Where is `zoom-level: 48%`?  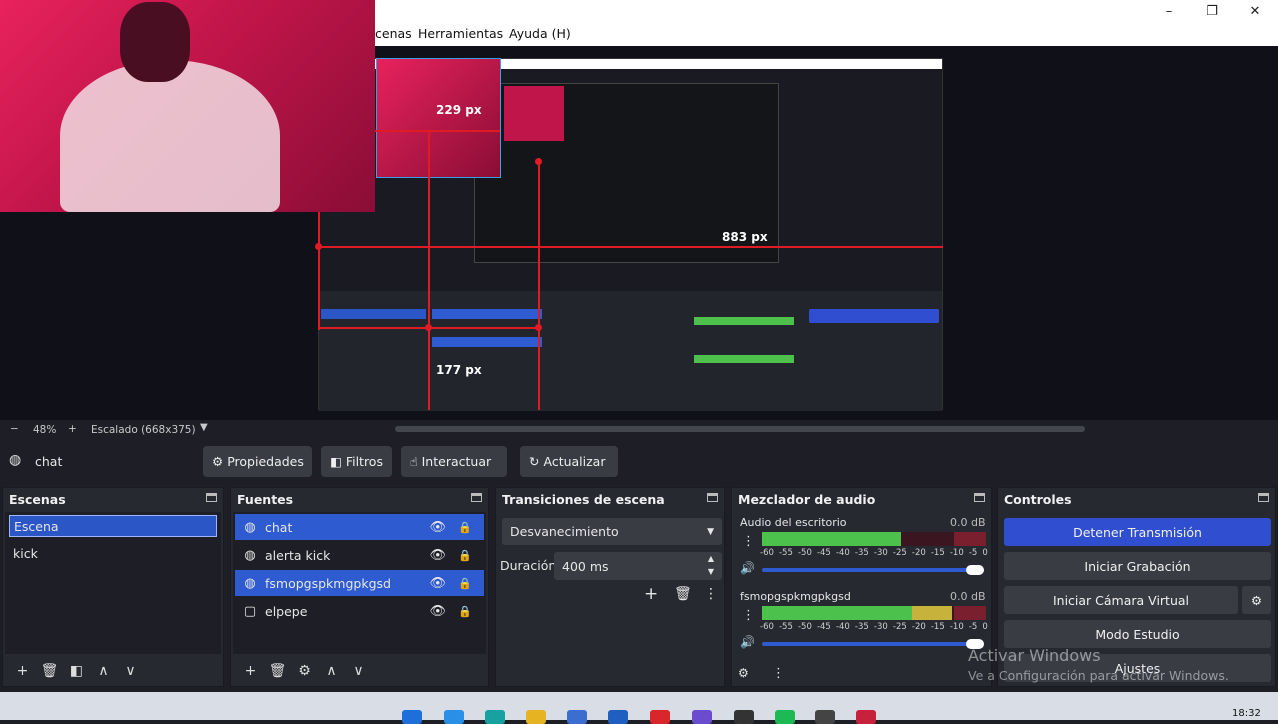 zoom-level: 48% is located at coordinates (45, 430).